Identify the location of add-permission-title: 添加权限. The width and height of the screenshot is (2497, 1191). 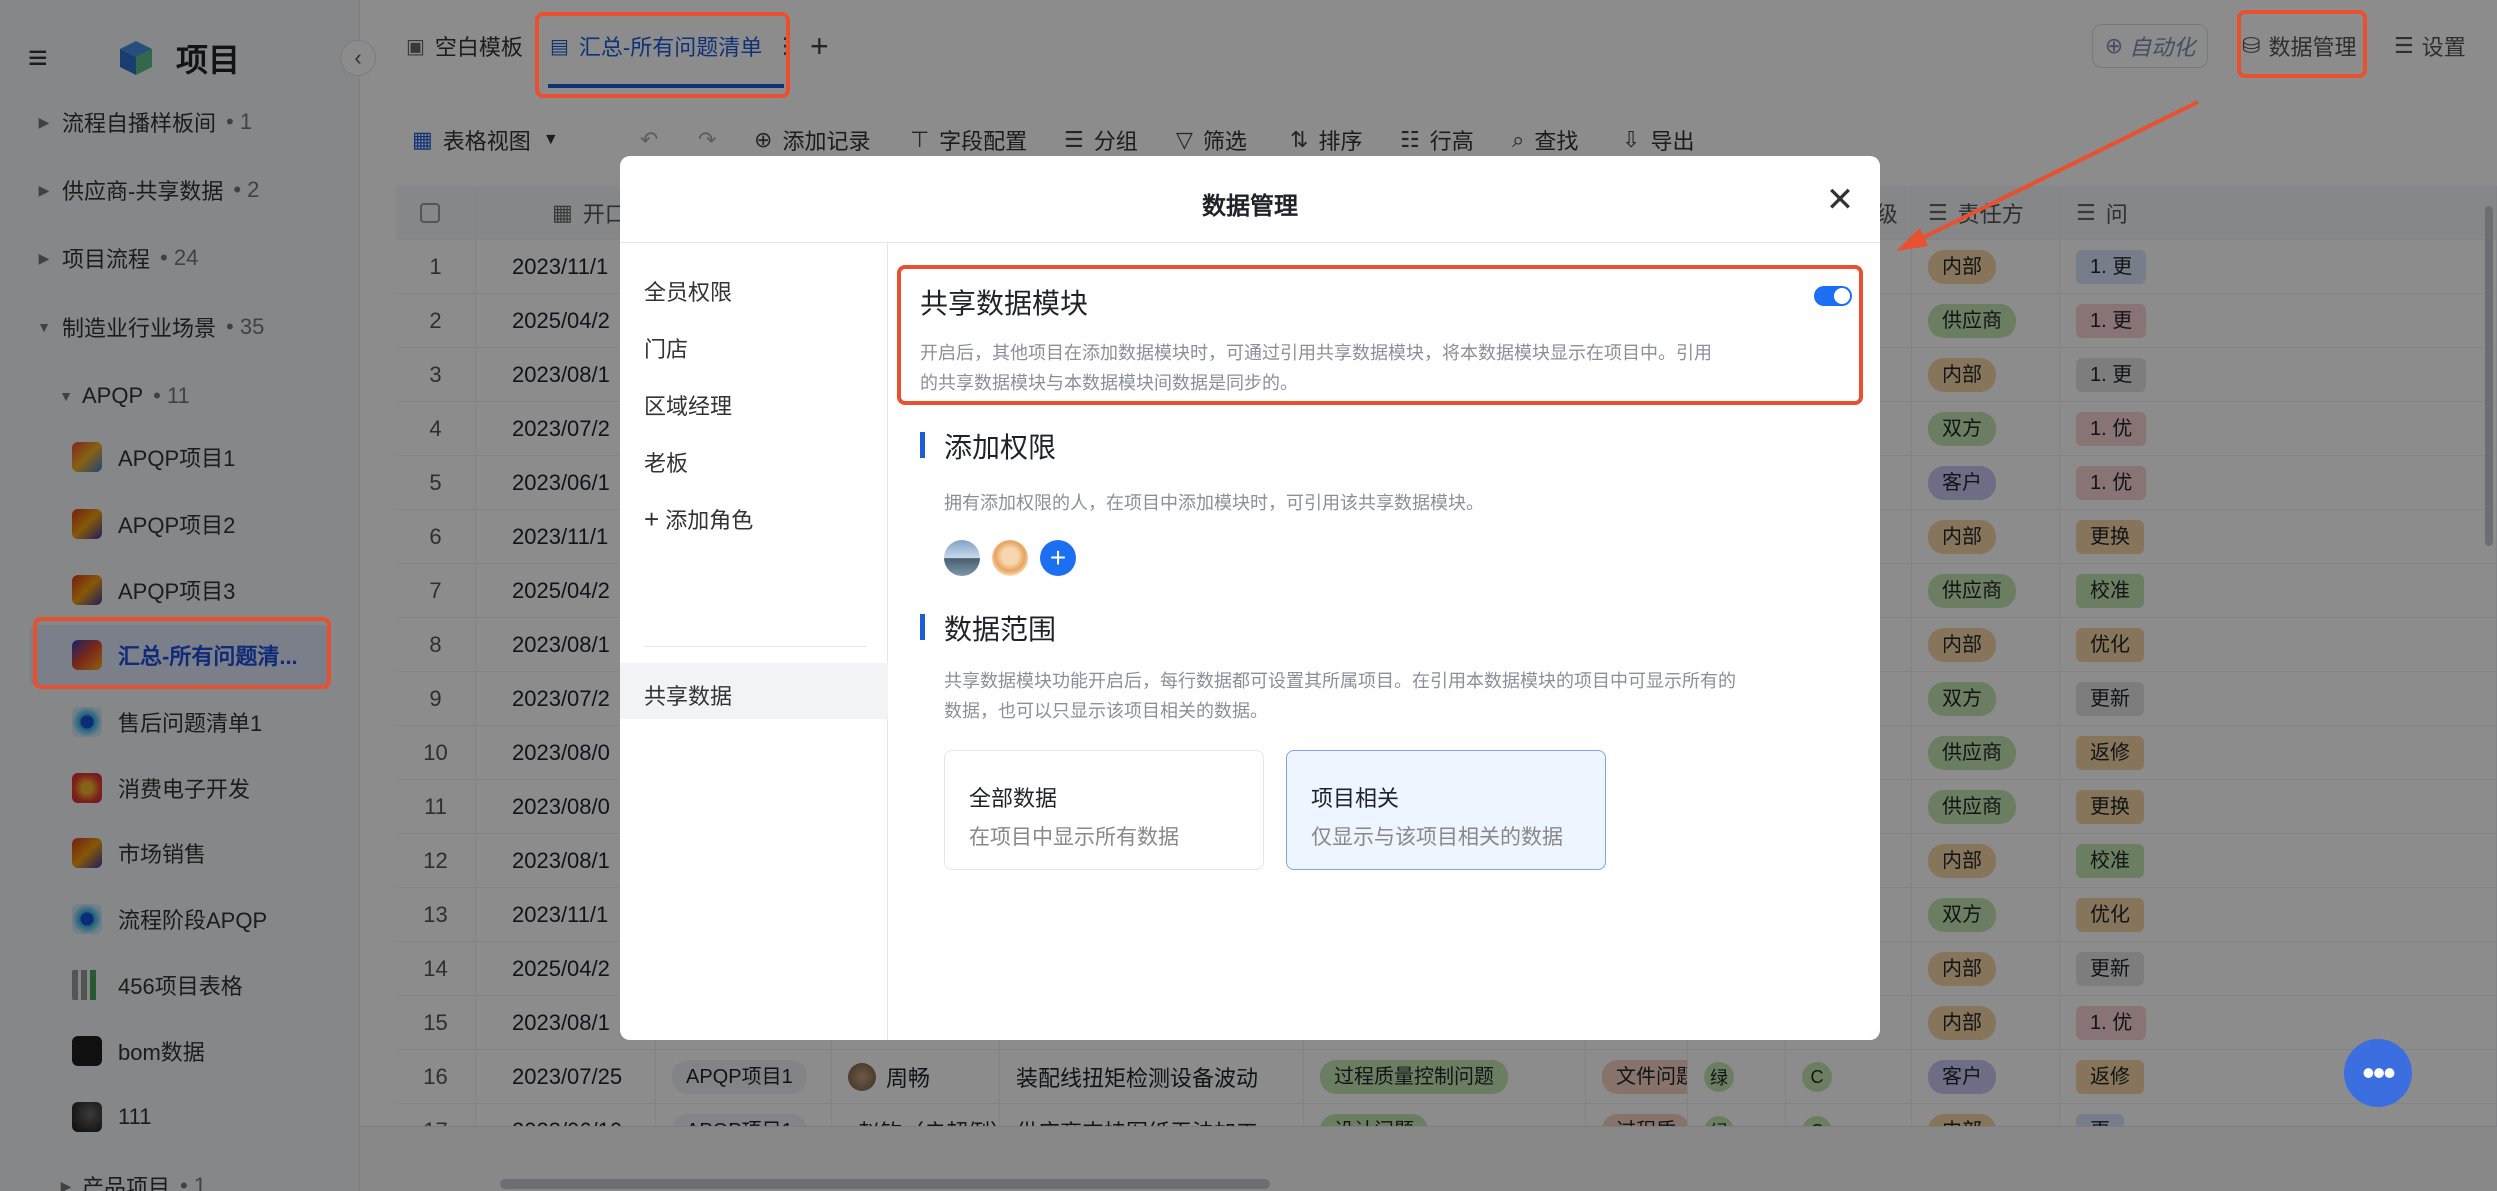
(1000, 447).